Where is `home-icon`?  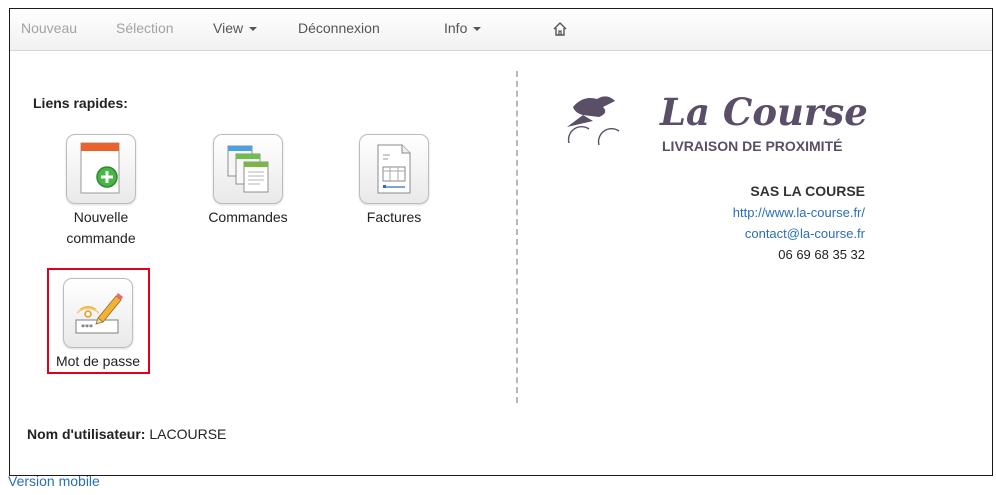
home-icon is located at coordinates (560, 29).